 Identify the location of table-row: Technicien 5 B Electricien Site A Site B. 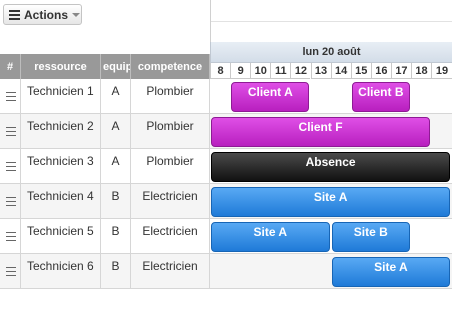
(226, 236).